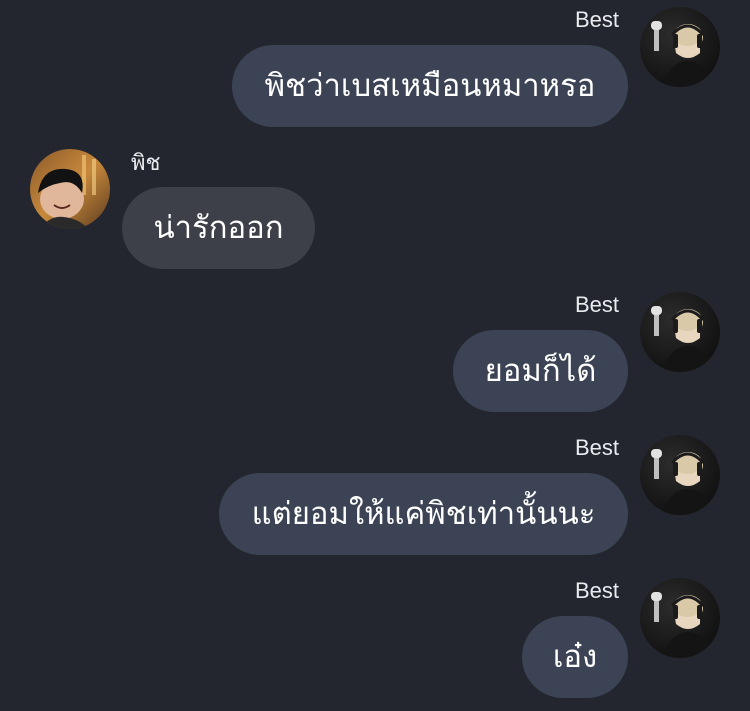  I want to click on message-bubble: ยอมก็ได้, so click(540, 371).